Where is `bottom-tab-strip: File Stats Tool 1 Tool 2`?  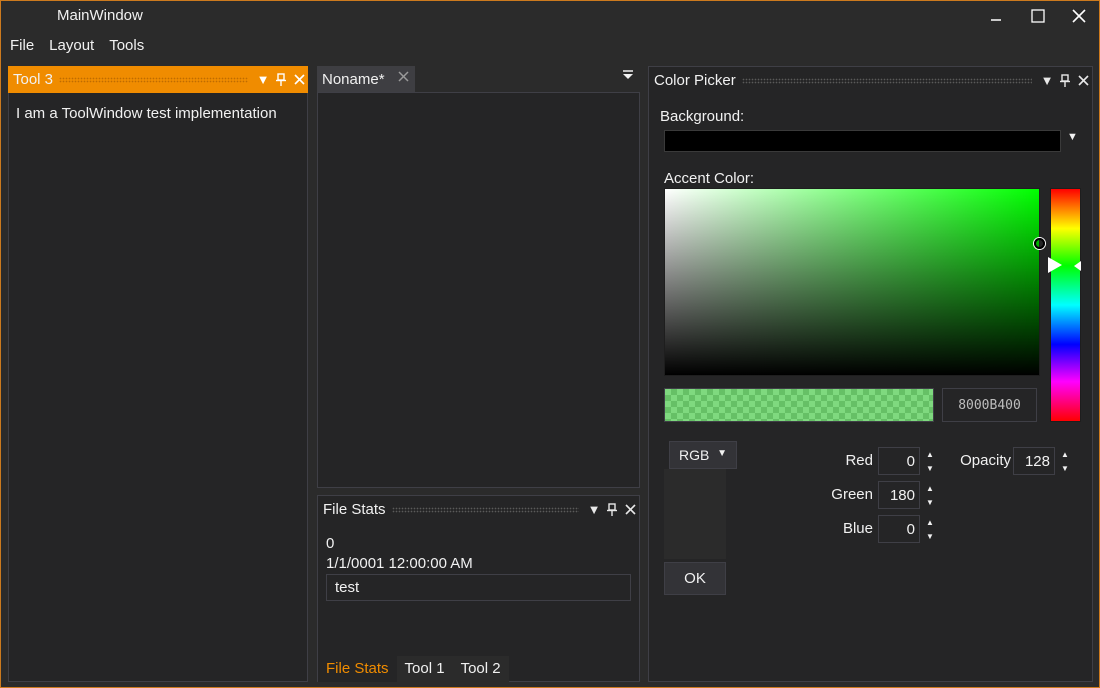
bottom-tab-strip: File Stats Tool 1 Tool 2 is located at coordinates (413, 669).